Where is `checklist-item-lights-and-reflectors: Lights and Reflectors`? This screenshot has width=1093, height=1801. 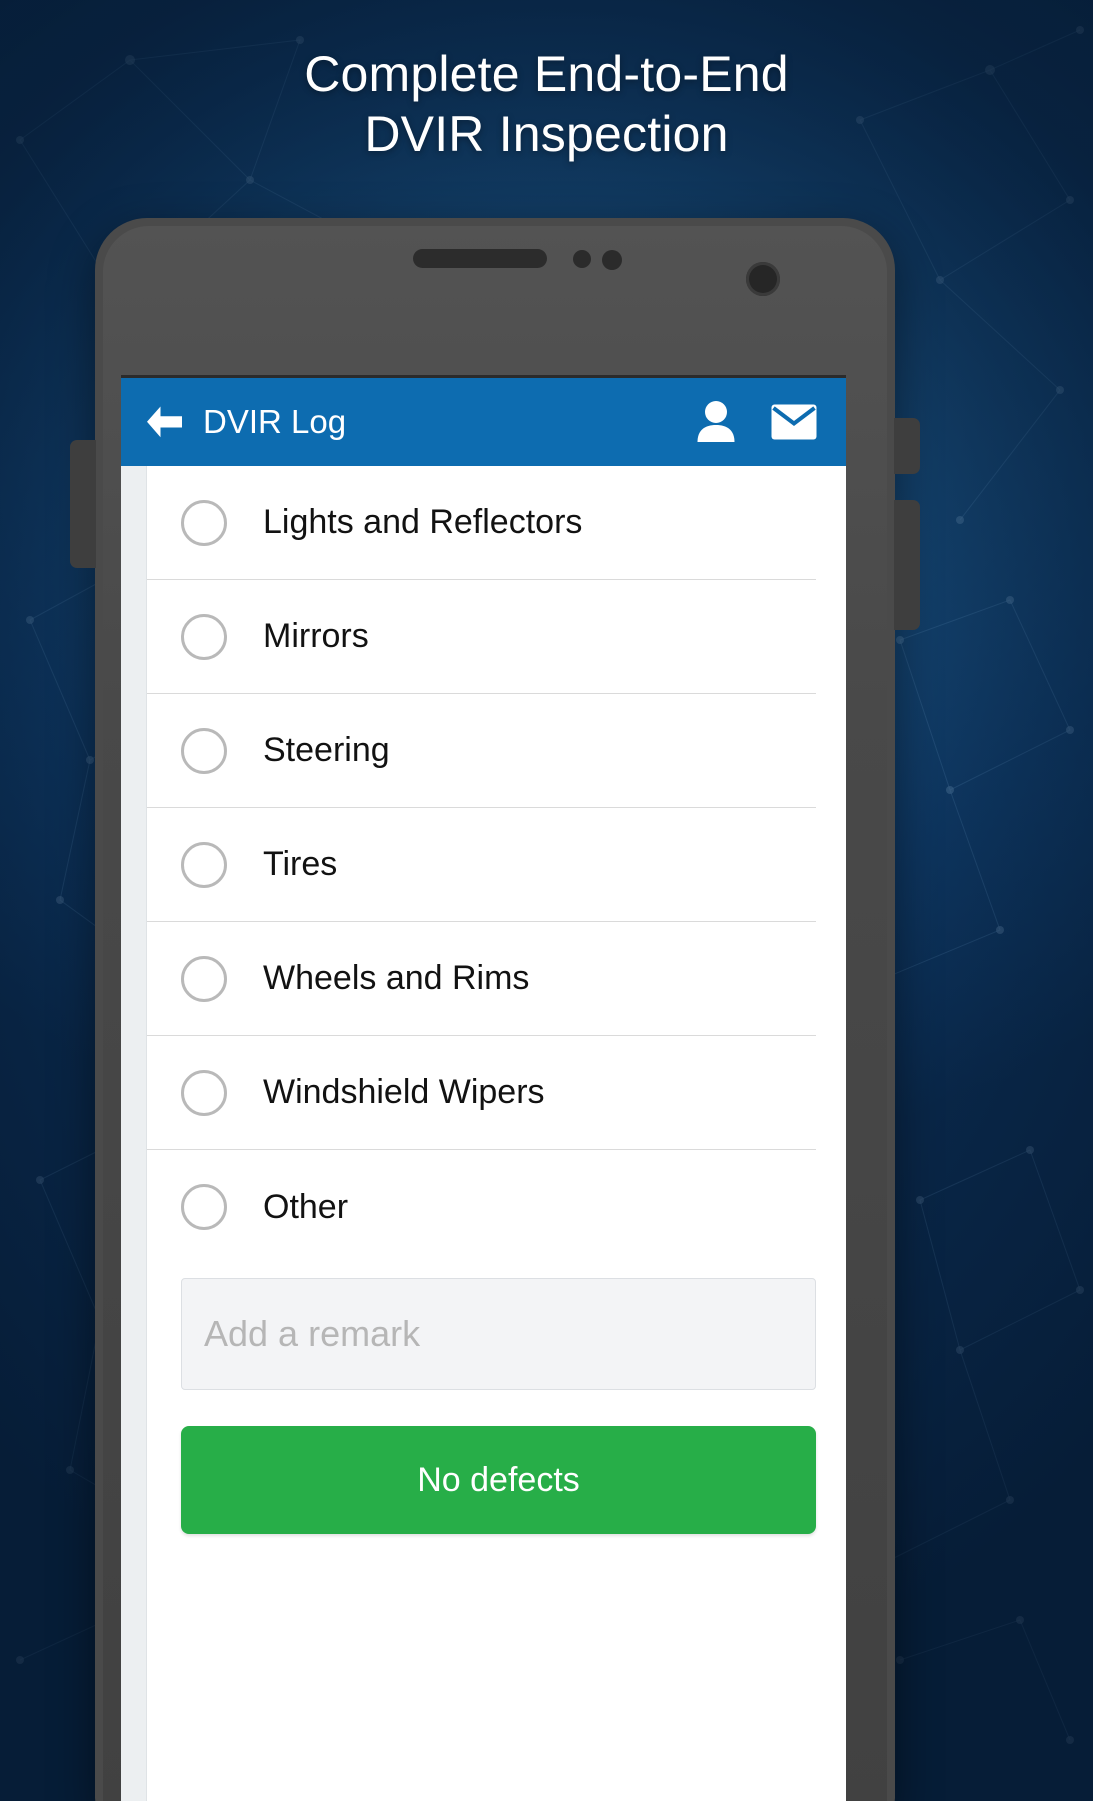 checklist-item-lights-and-reflectors: Lights and Reflectors is located at coordinates (481, 523).